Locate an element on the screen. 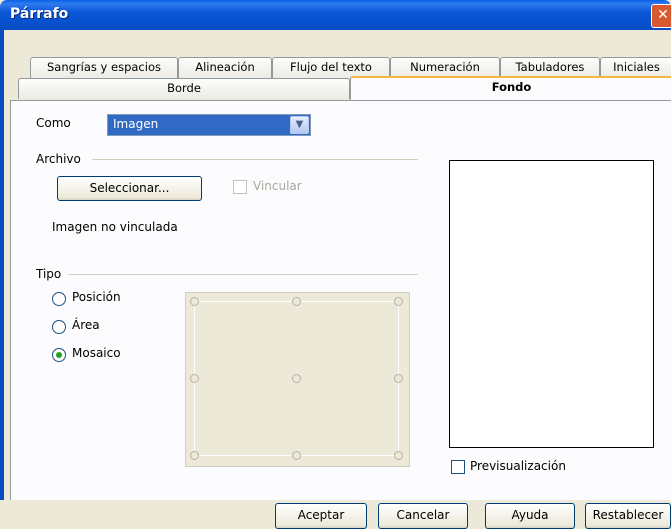 The image size is (671, 529). window-border is located at coordinates (2, 278).